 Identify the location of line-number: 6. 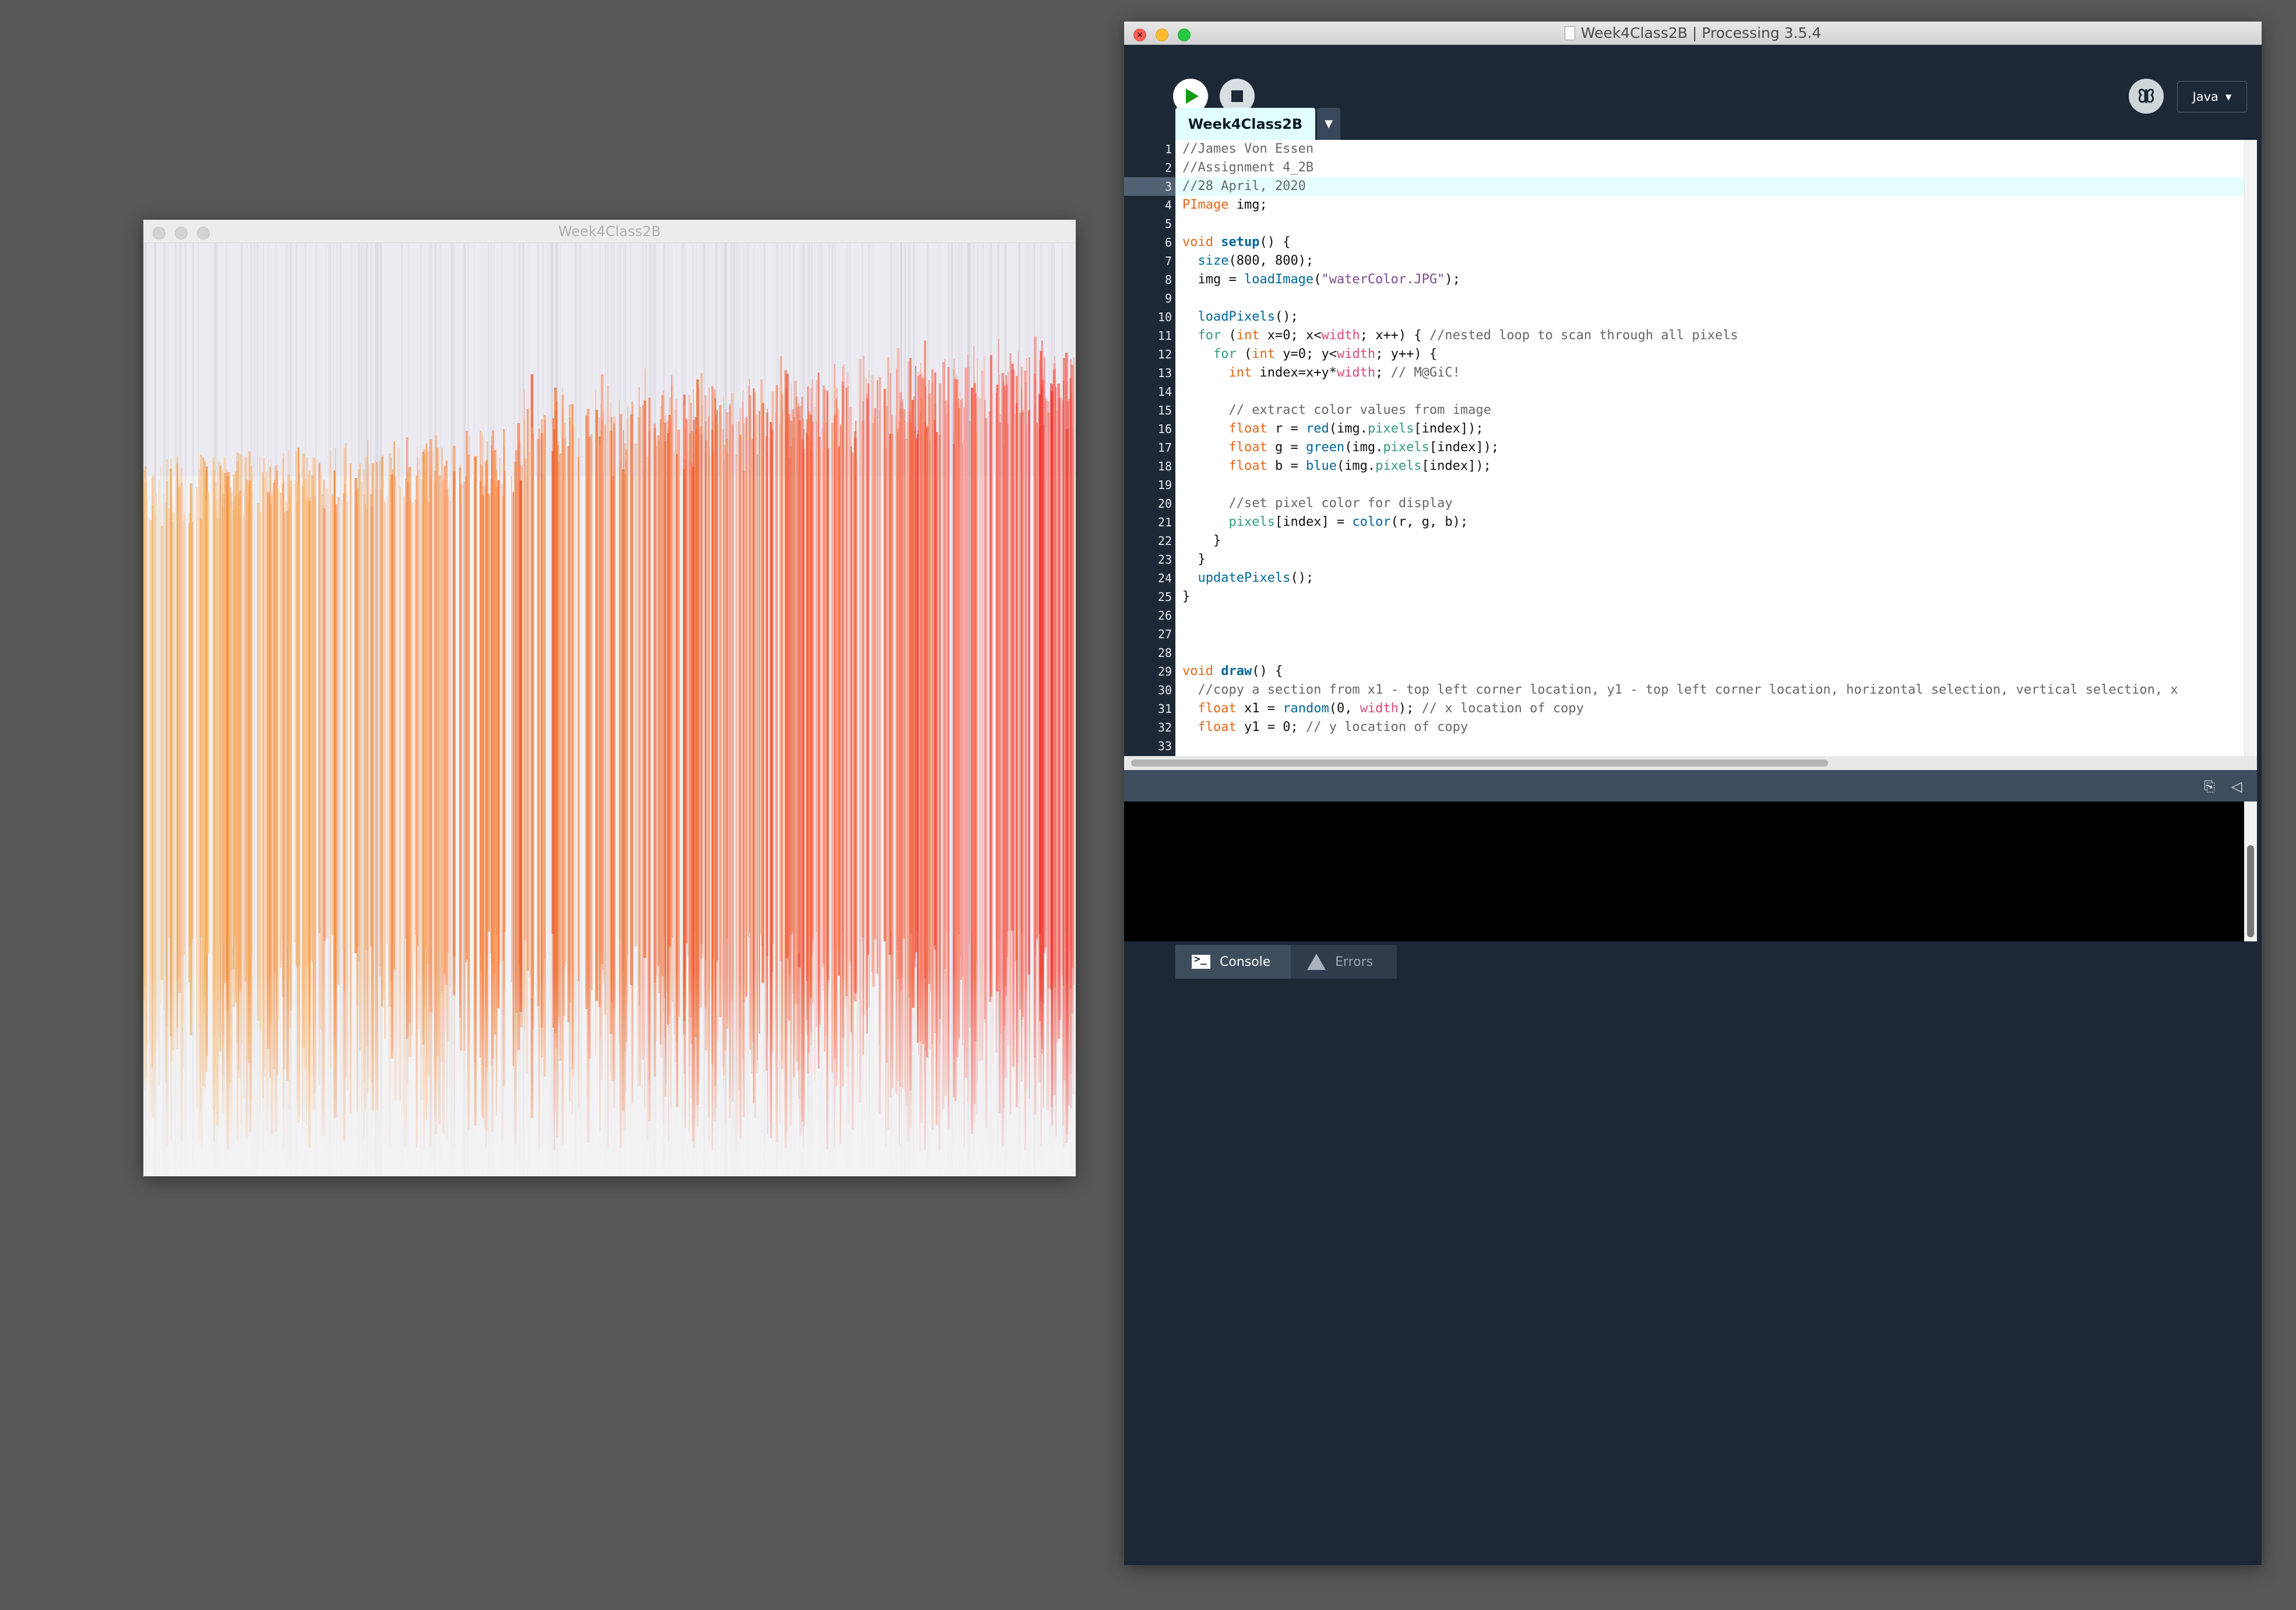
(1168, 242).